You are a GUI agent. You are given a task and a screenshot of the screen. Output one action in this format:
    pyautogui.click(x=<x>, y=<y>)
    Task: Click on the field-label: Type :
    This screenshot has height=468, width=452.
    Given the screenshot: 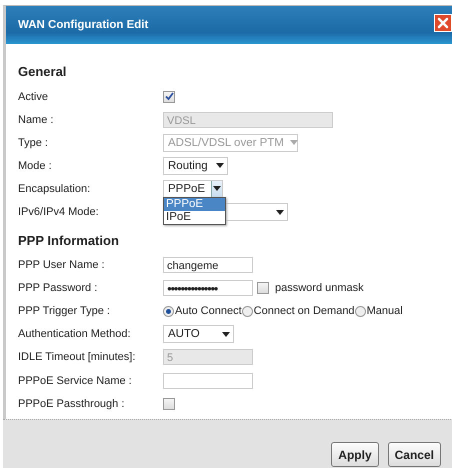 What is the action you would take?
    pyautogui.click(x=33, y=142)
    